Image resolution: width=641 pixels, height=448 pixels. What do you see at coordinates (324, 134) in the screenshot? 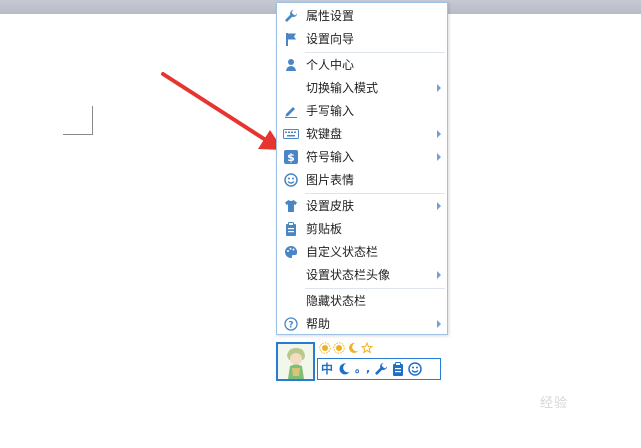
I see `menu-item-label: 软键盘` at bounding box center [324, 134].